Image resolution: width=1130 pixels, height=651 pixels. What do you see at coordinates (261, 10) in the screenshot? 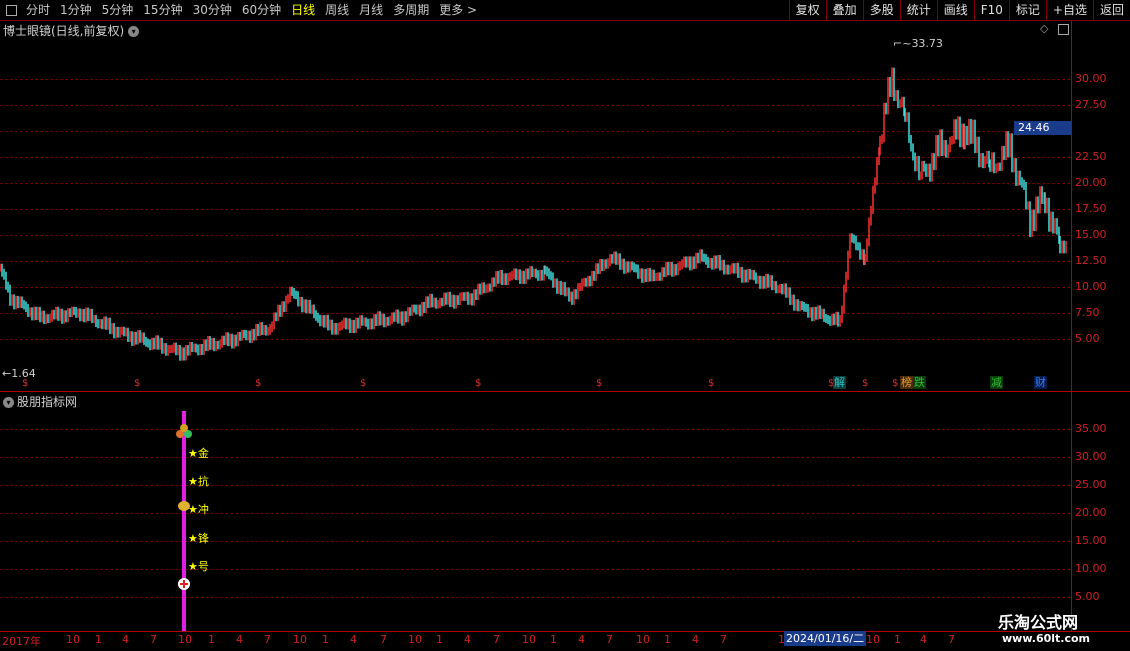
I see `period-tab: 60分钟` at bounding box center [261, 10].